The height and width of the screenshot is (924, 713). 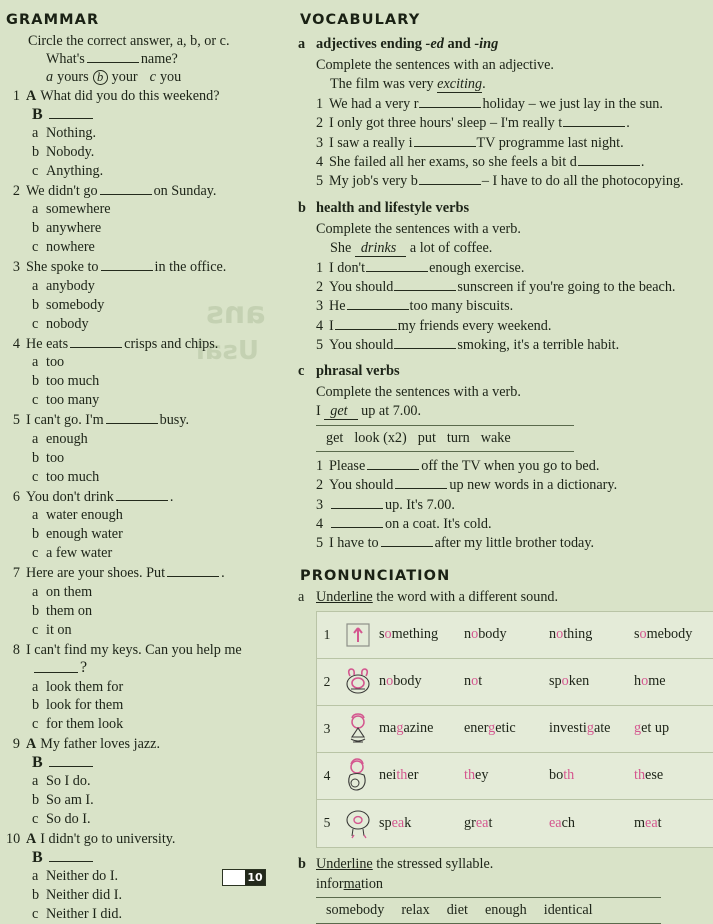 What do you see at coordinates (673, 823) in the screenshot?
I see `word-option: meat` at bounding box center [673, 823].